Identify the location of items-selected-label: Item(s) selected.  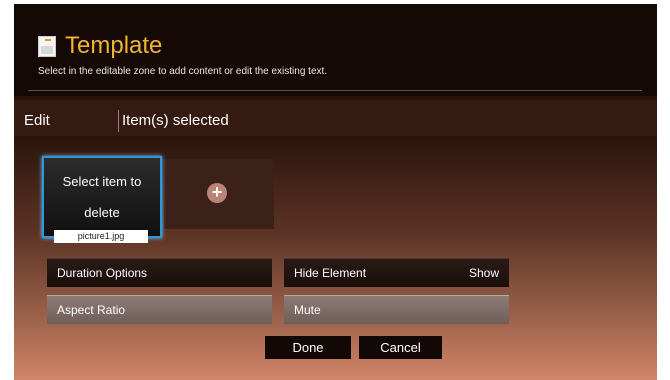
(175, 120).